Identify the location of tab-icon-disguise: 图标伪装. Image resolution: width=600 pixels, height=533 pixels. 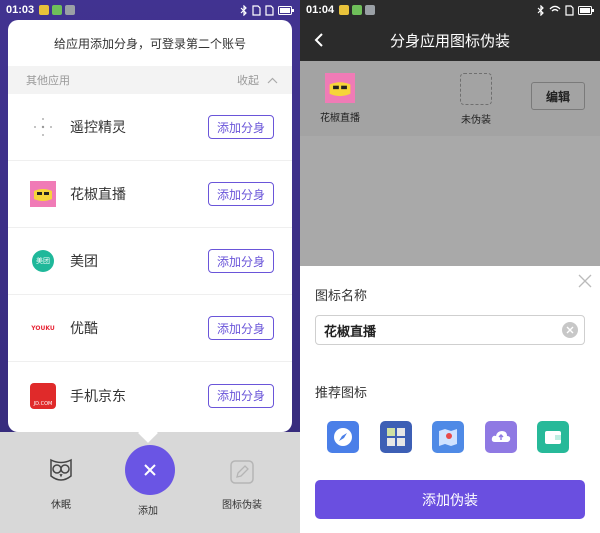
(242, 484).